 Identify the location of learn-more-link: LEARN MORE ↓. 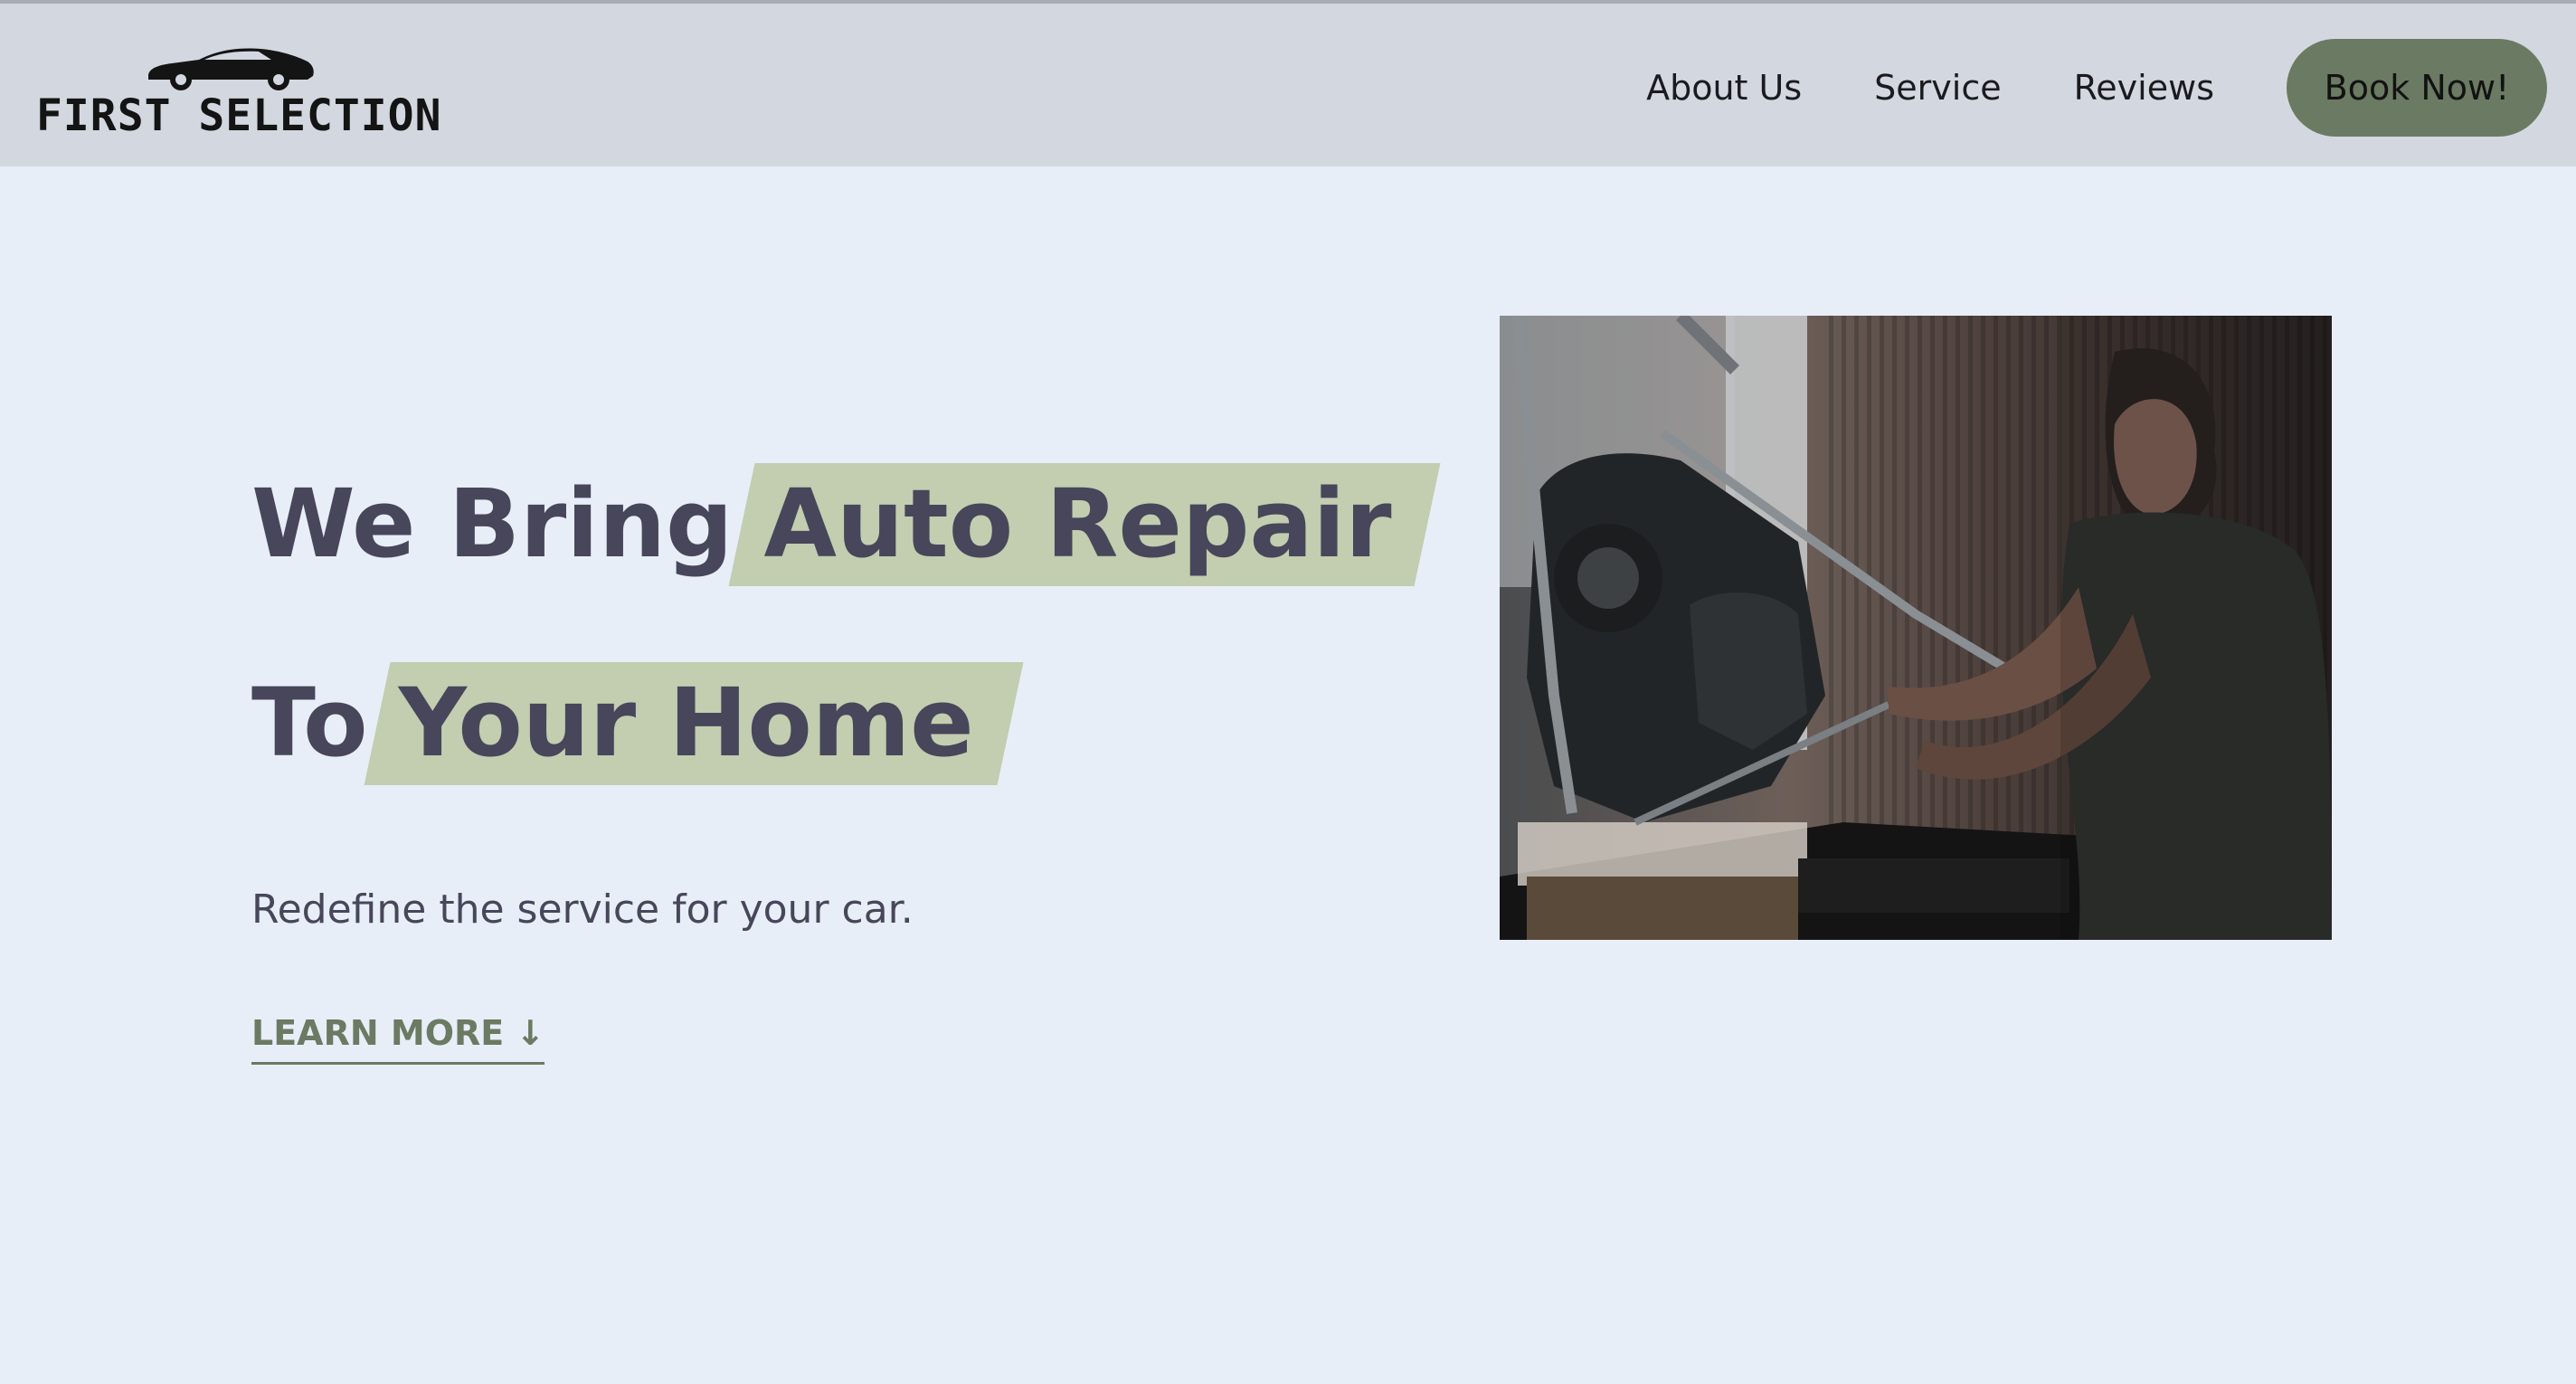
(398, 1039).